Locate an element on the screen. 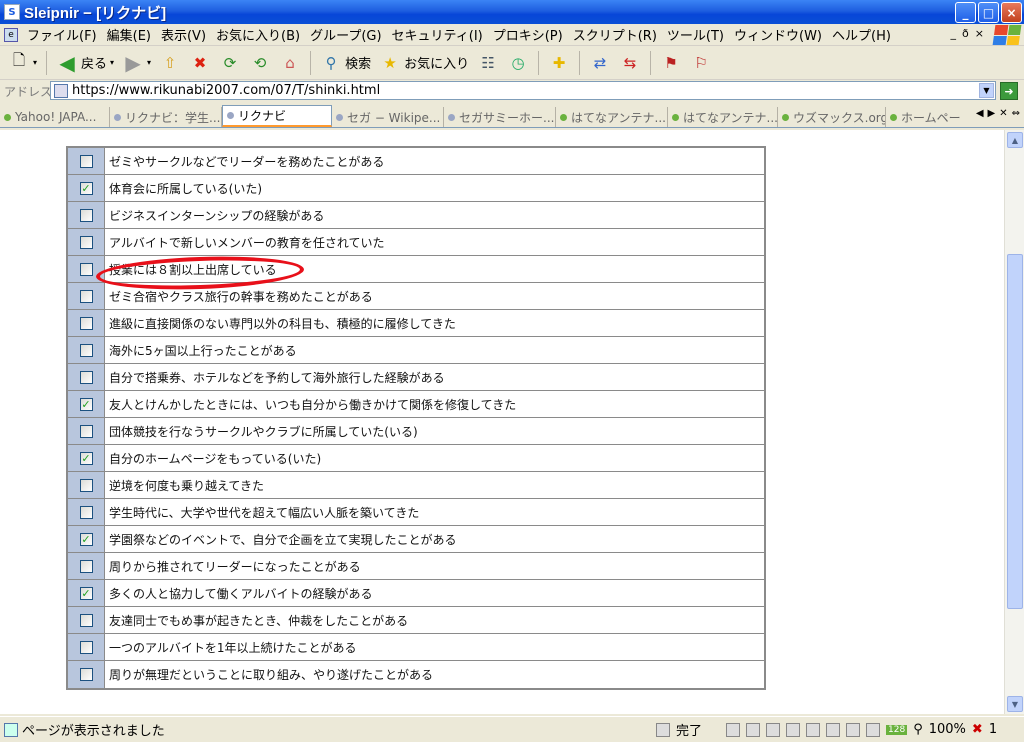  checklist-item-label: 学園祭などのイベントで、自分で企画を立て実現したことがある is located at coordinates (434, 539).